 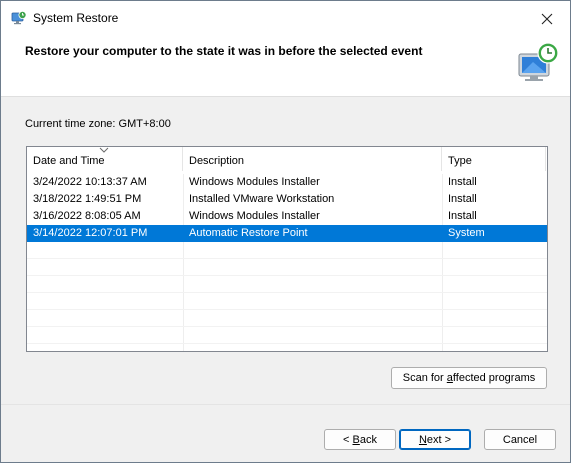 I want to click on footer-divider, so click(x=285, y=404).